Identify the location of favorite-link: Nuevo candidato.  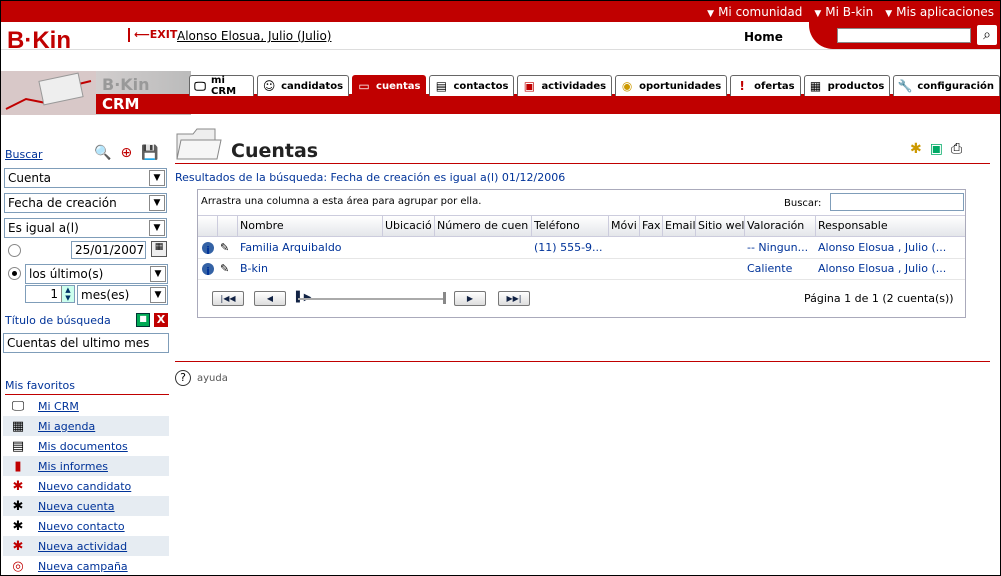
(84, 486).